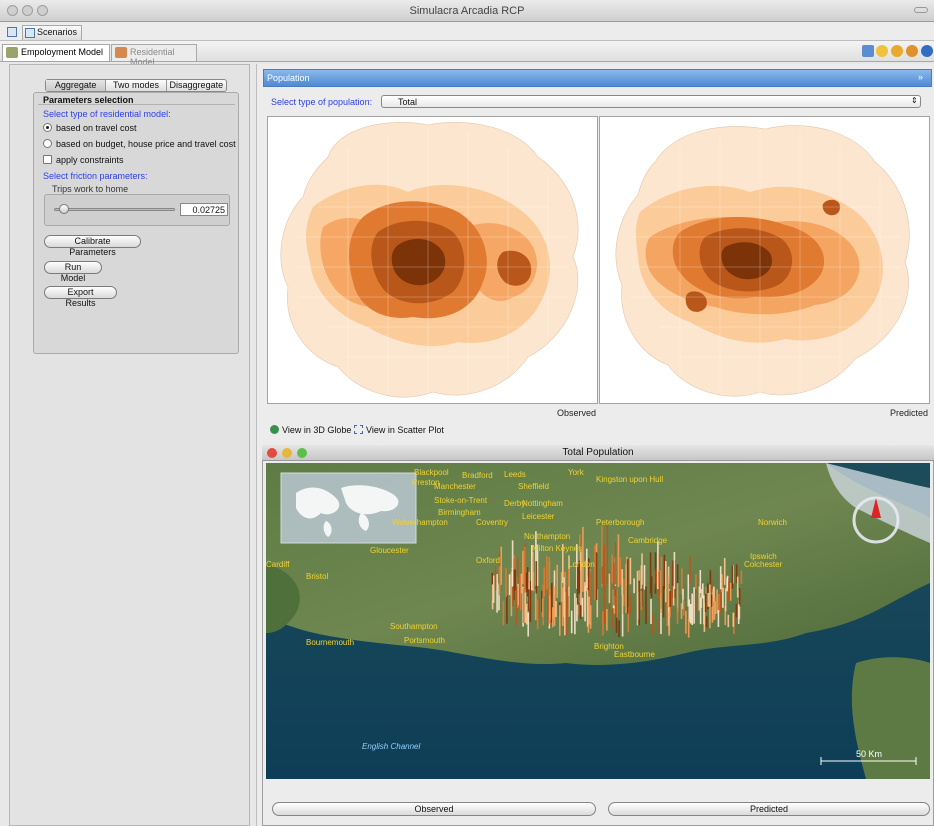 This screenshot has width=934, height=826. What do you see at coordinates (868, 51) in the screenshot?
I see `zoom-extent-icon` at bounding box center [868, 51].